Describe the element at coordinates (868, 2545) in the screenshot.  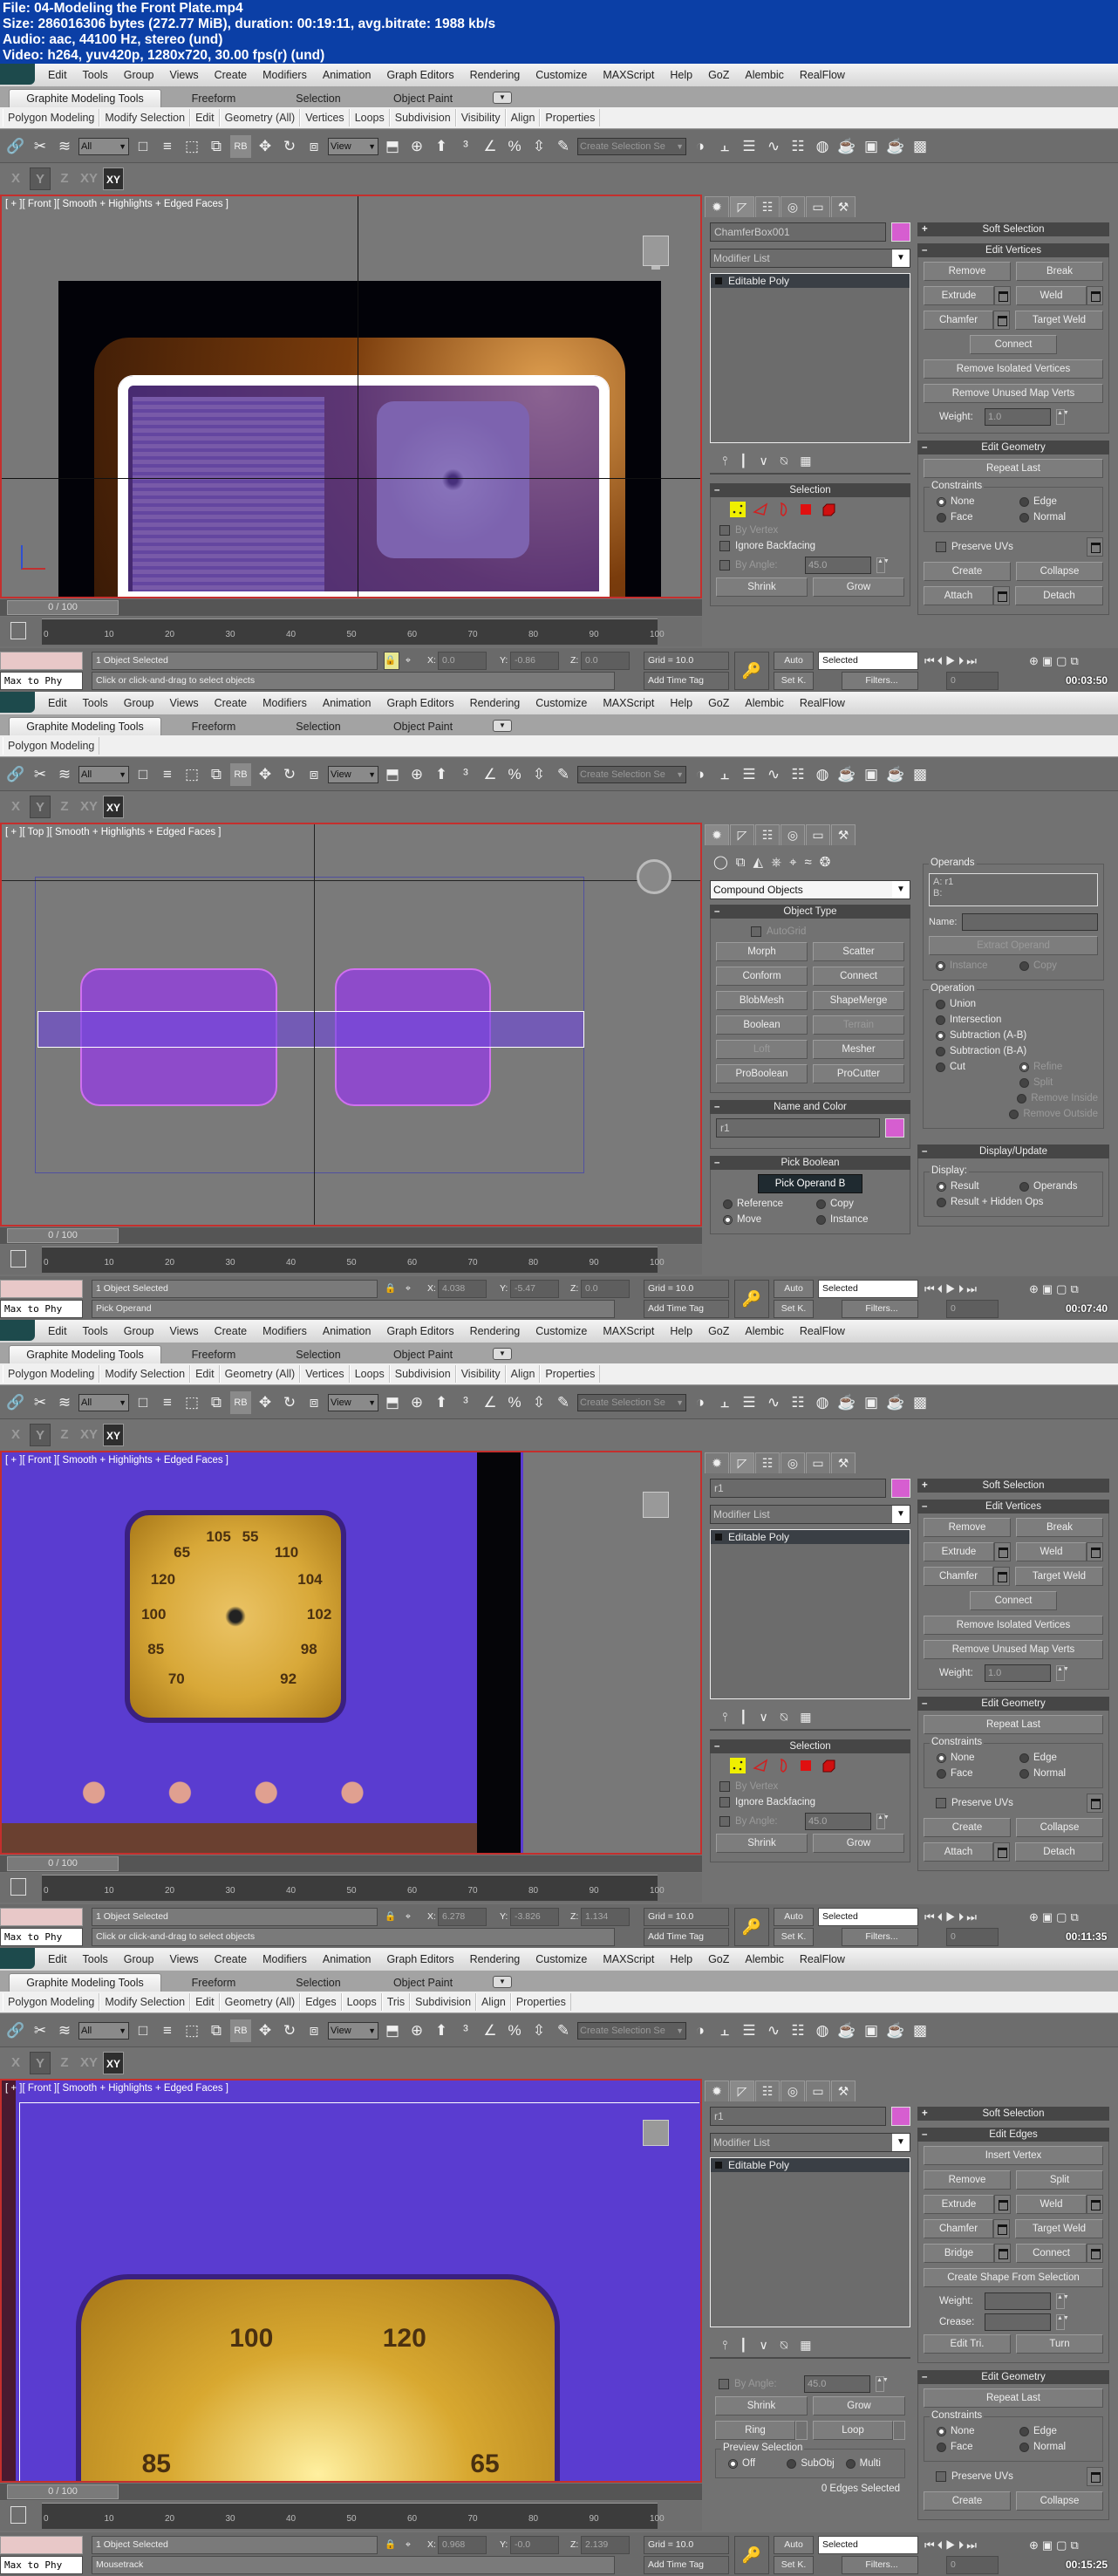
I see `key-filter-dropdown: Selected` at that location.